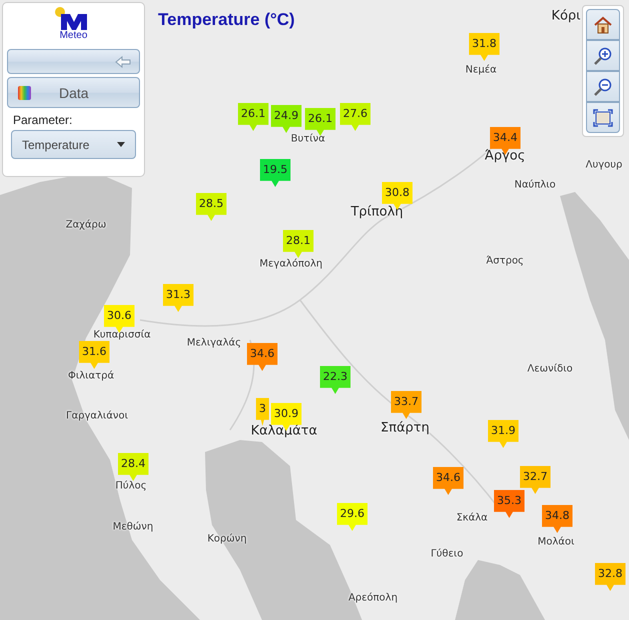  I want to click on home-button, so click(603, 24).